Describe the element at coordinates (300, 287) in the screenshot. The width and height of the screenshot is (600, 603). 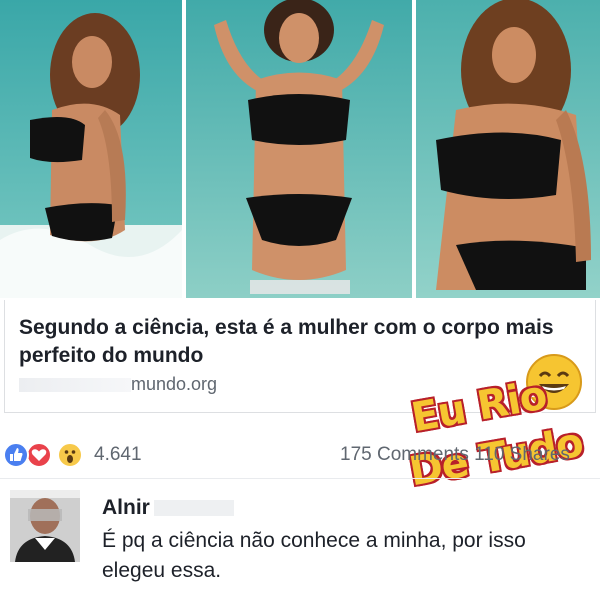
I see `redacted-strip` at that location.